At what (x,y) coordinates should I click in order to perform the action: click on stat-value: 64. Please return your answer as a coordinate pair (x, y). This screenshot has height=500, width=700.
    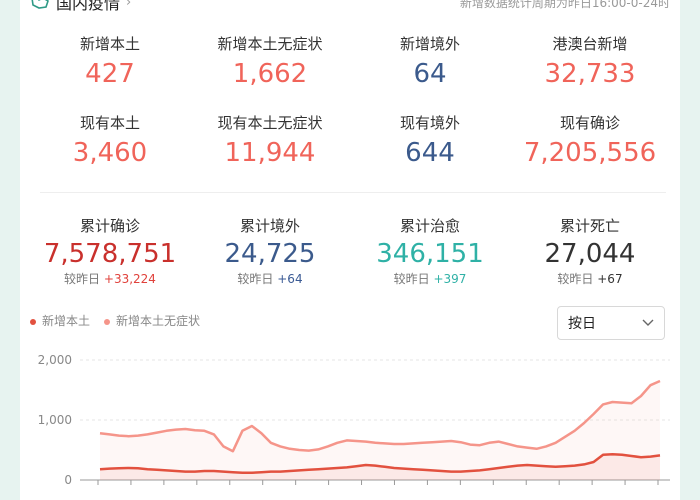
    Looking at the image, I should click on (430, 74).